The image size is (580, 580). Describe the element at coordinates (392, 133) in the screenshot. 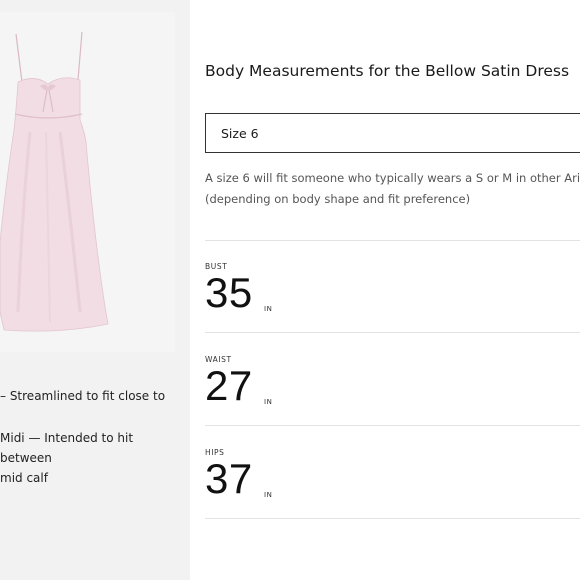

I see `size-select: Size 6` at that location.